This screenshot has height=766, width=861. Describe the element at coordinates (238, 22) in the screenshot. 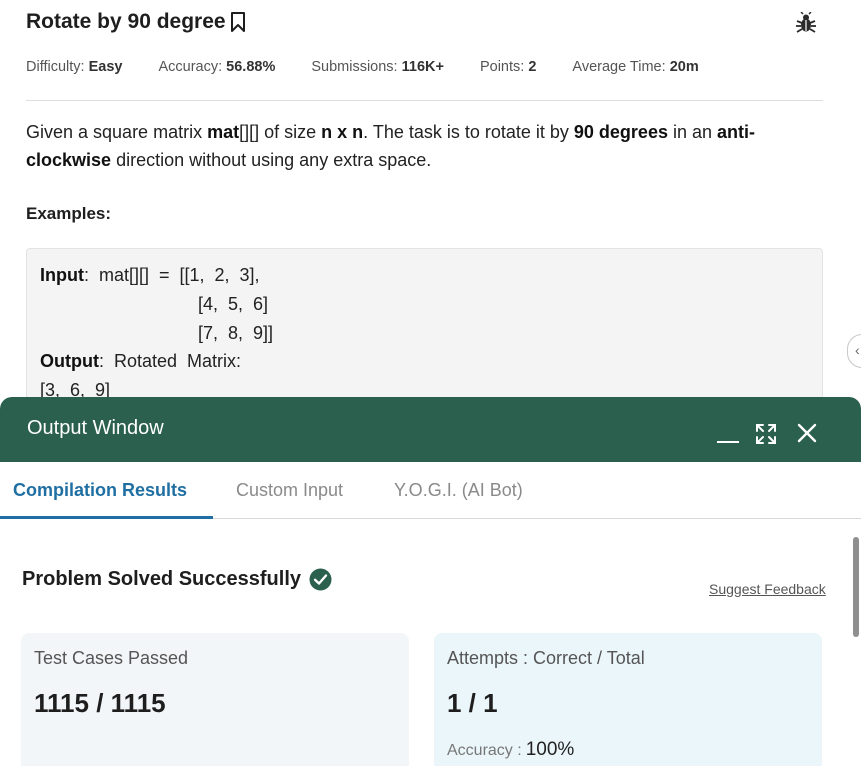

I see `bookmark-icon` at that location.